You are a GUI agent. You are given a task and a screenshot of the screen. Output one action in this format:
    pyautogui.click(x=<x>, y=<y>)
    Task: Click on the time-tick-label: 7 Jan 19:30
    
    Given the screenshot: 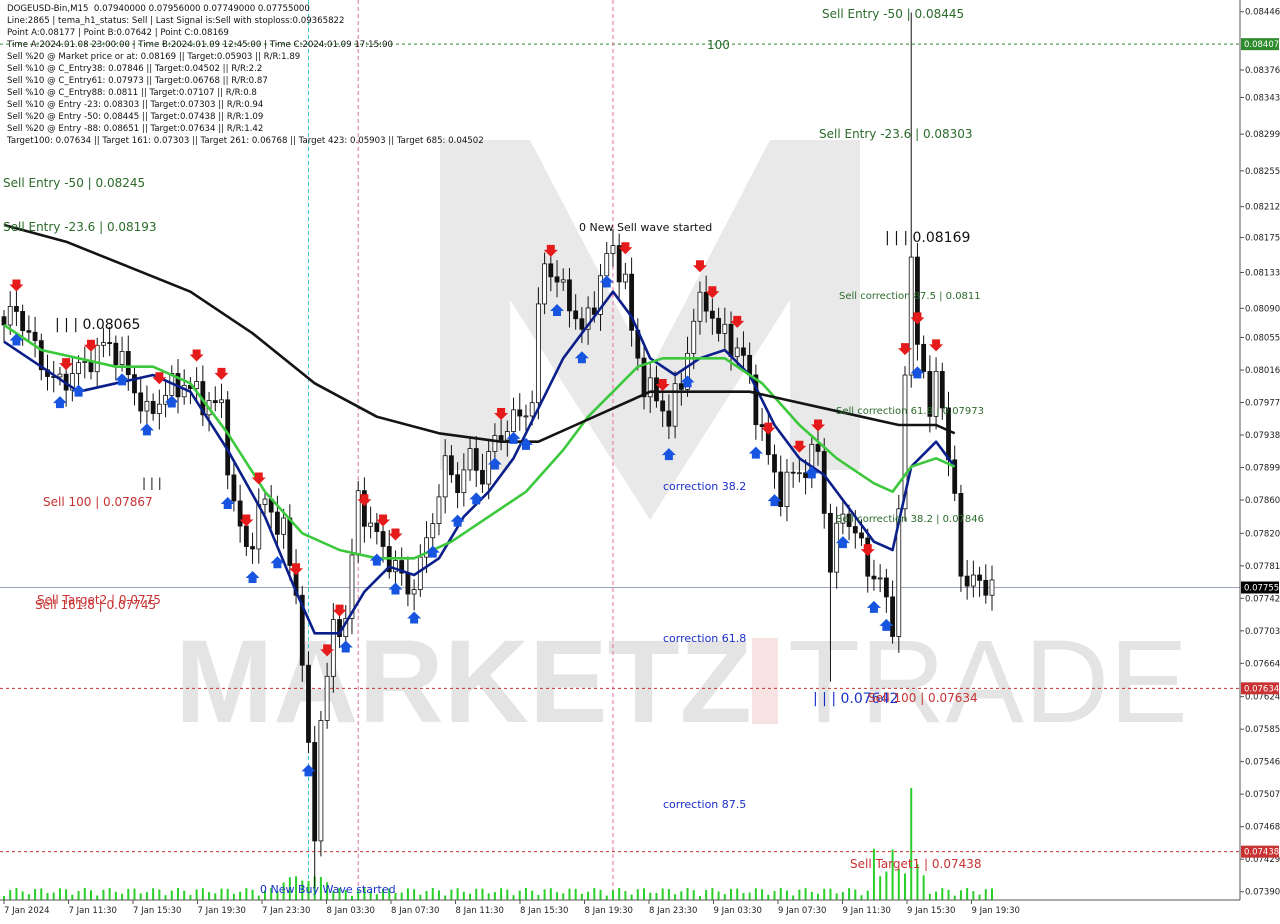 What is the action you would take?
    pyautogui.click(x=222, y=911)
    